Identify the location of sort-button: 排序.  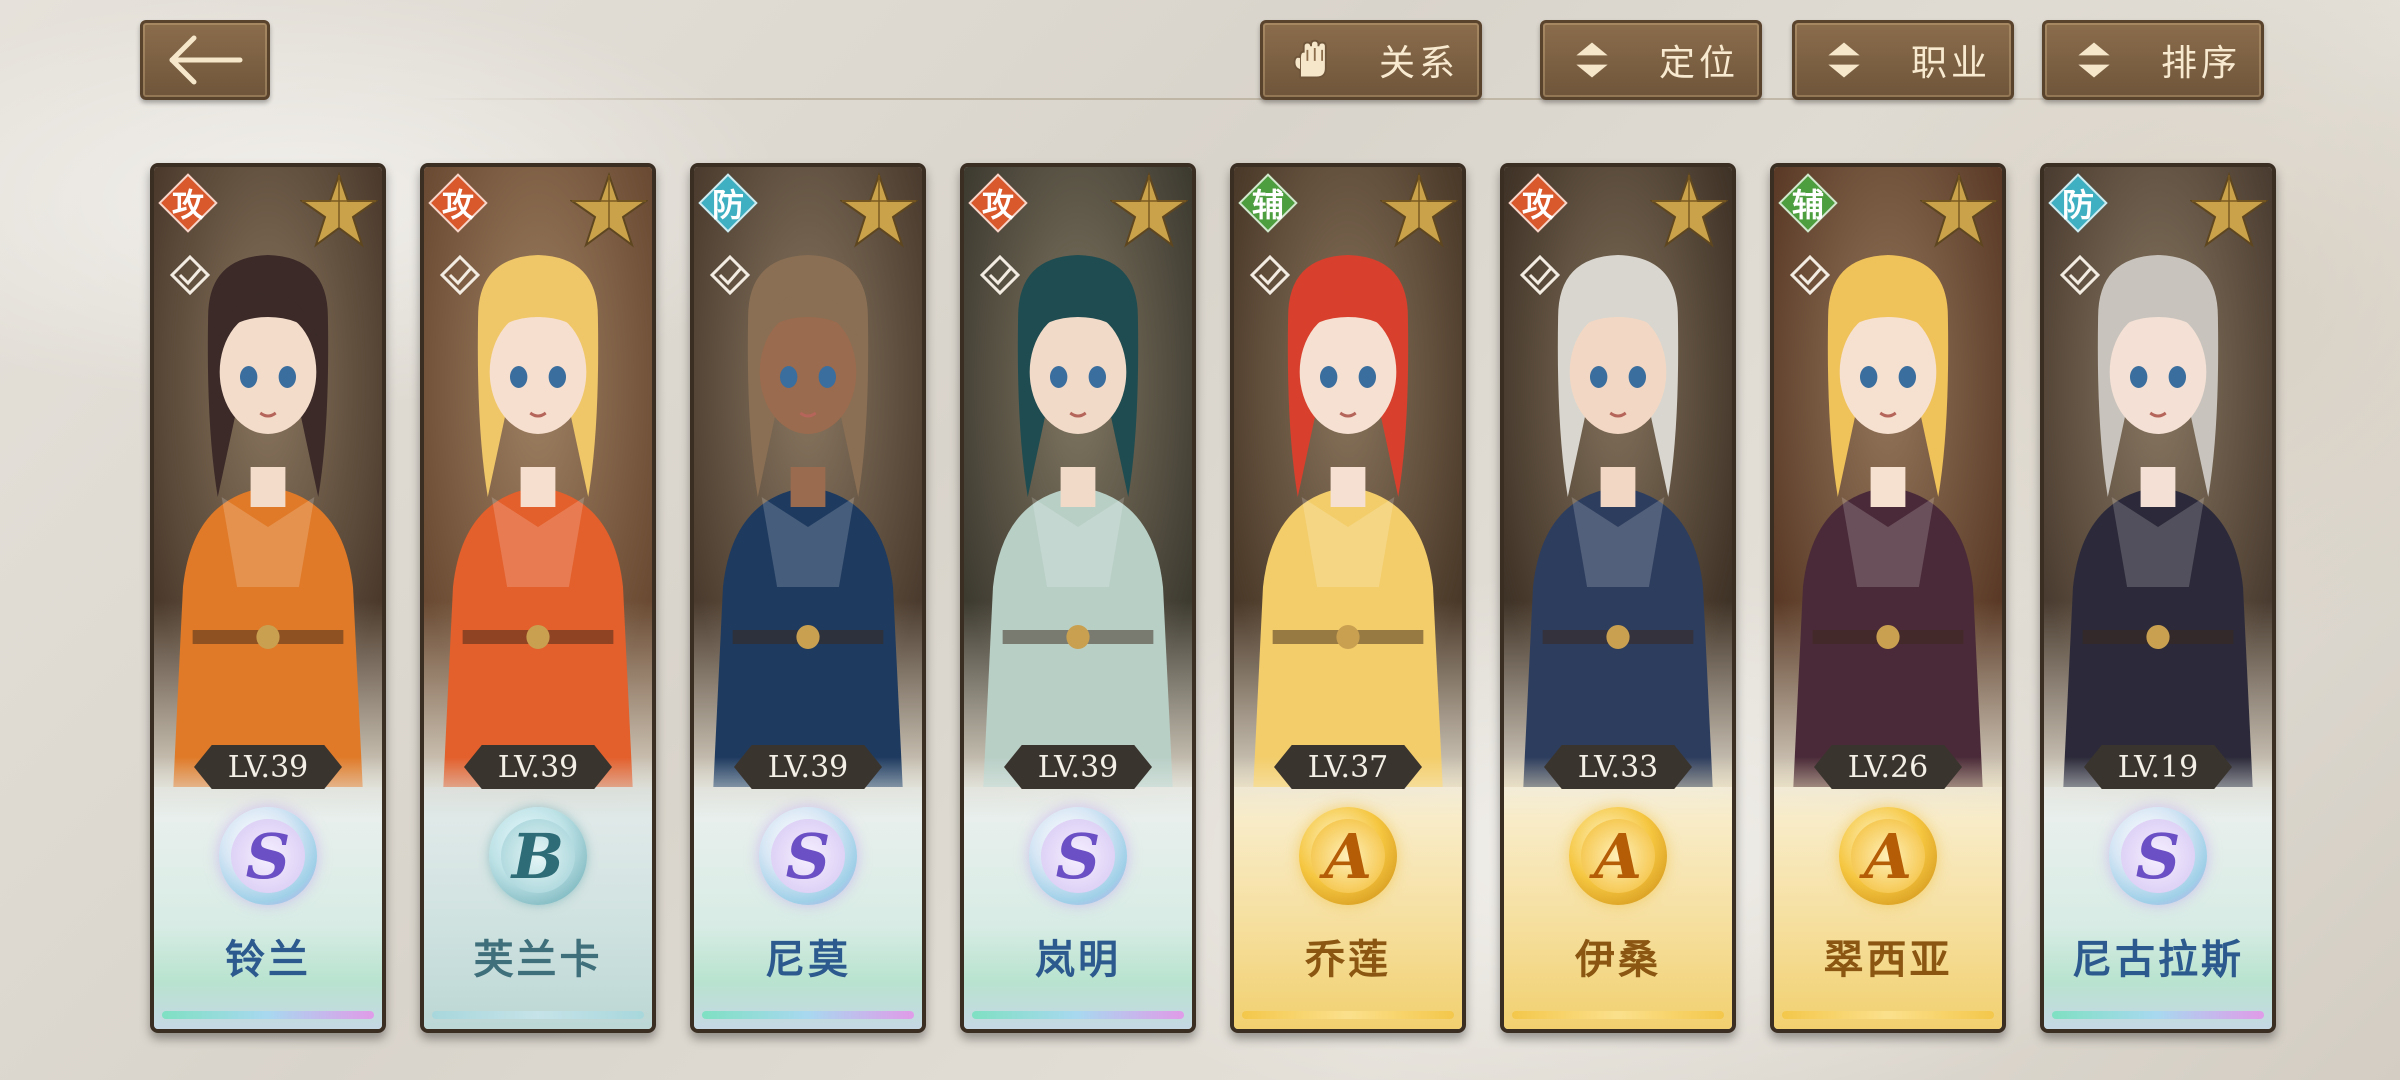
(2153, 60).